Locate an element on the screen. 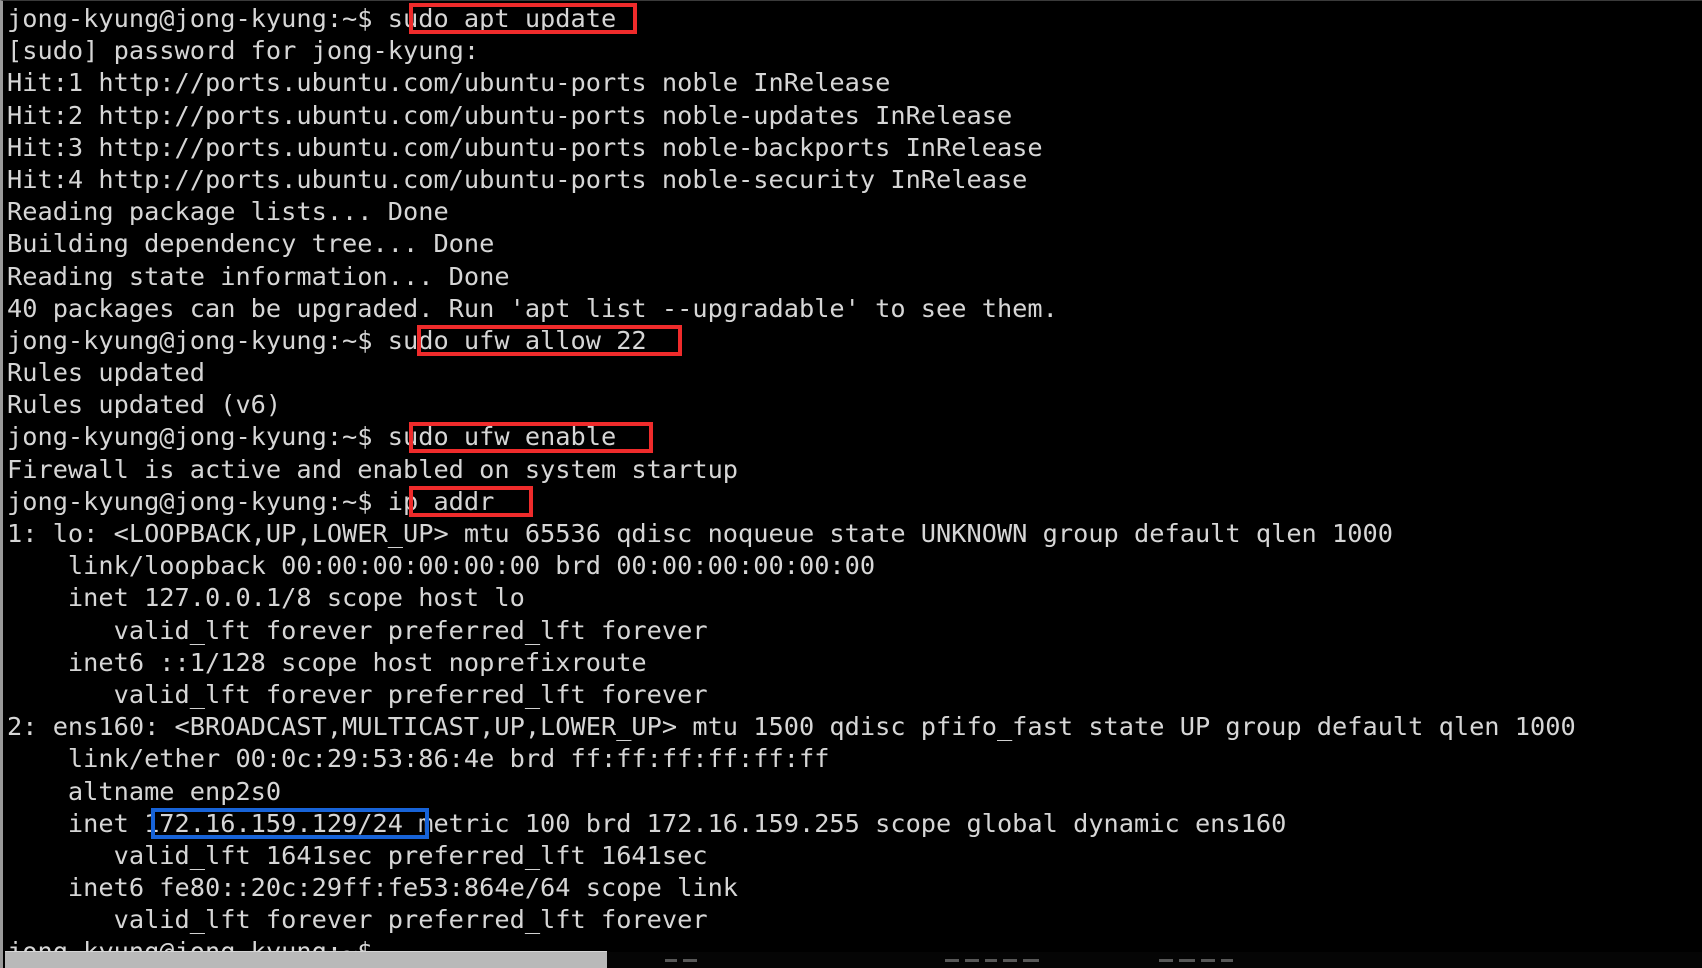 The width and height of the screenshot is (1702, 968). terminal-line: jong-kyung@jong-kyung:~$ sudo apt update is located at coordinates (312, 18).